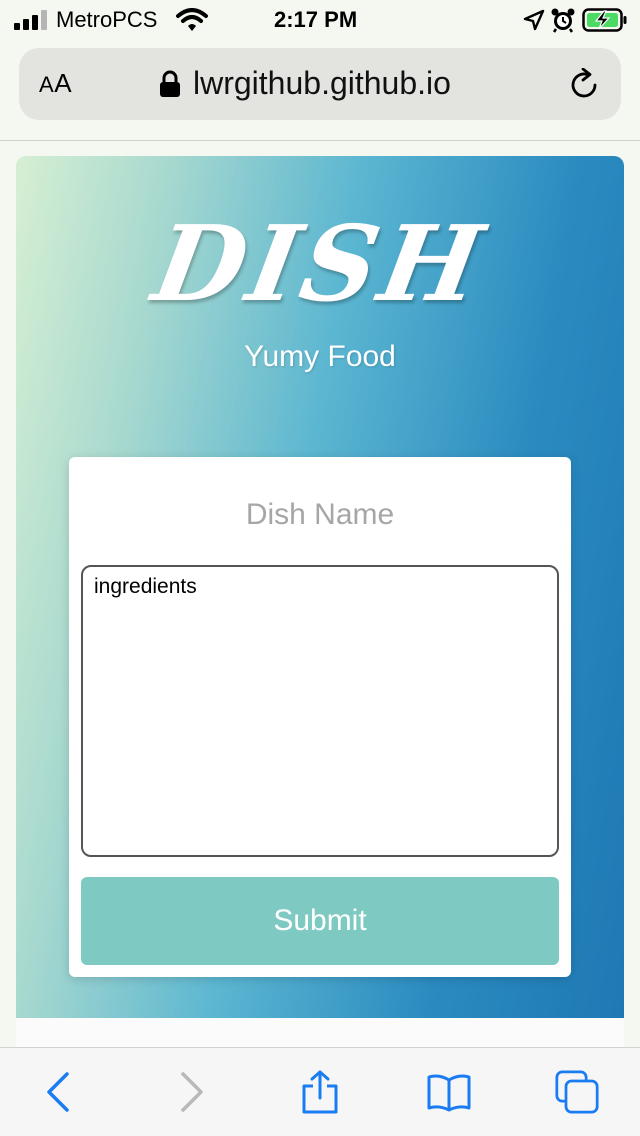 The width and height of the screenshot is (640, 1136). Describe the element at coordinates (320, 356) in the screenshot. I see `tagline: Yumy Food` at that location.